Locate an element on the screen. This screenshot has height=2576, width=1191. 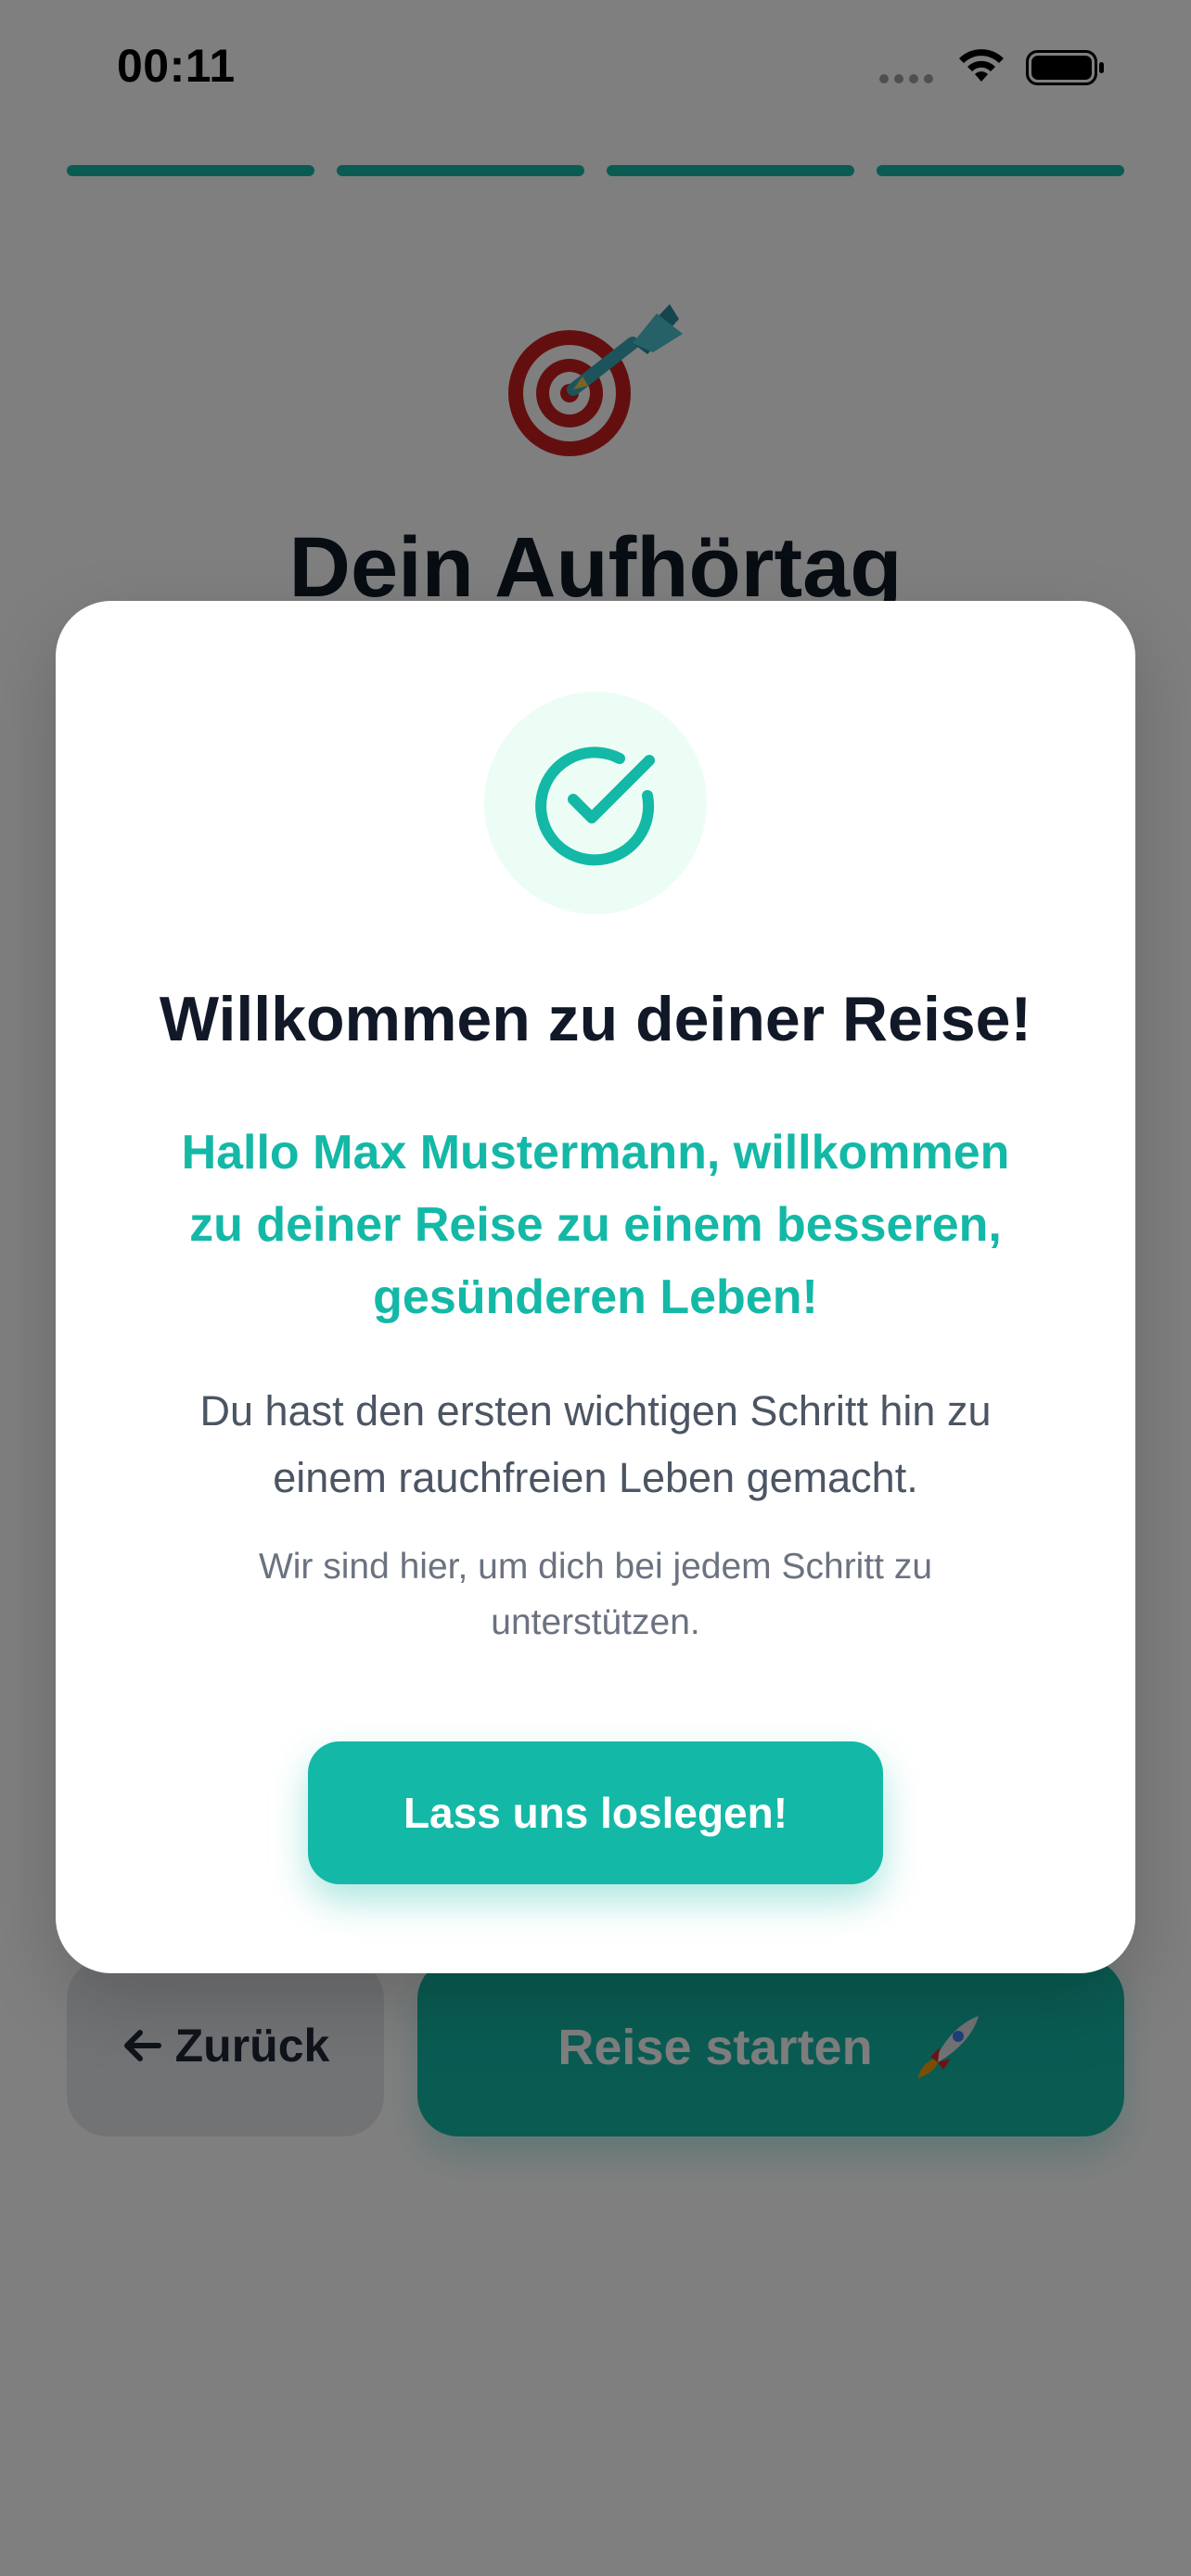
modal-title: Willkommen zu deiner Reise! is located at coordinates (595, 1019).